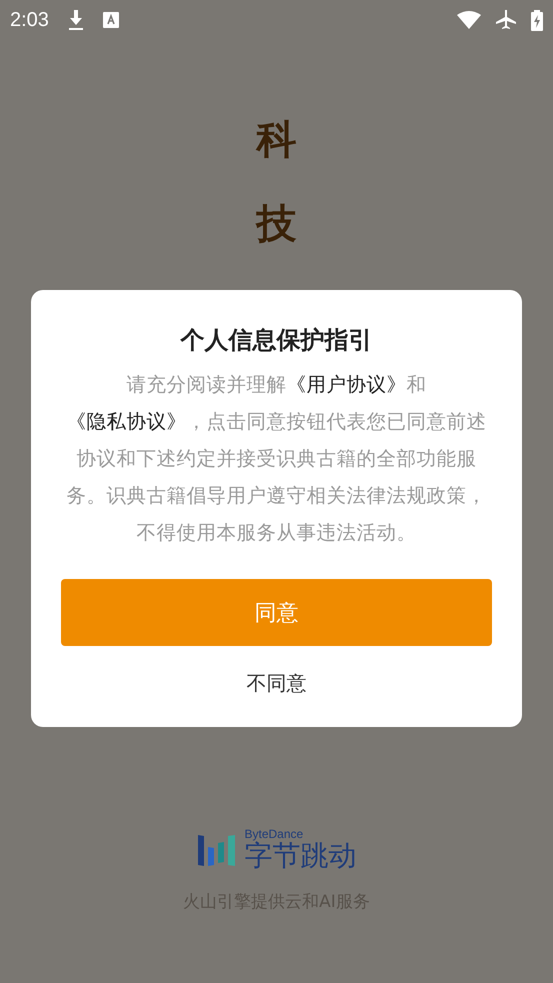 This screenshot has height=983, width=553. I want to click on status-time: 2:03, so click(29, 20).